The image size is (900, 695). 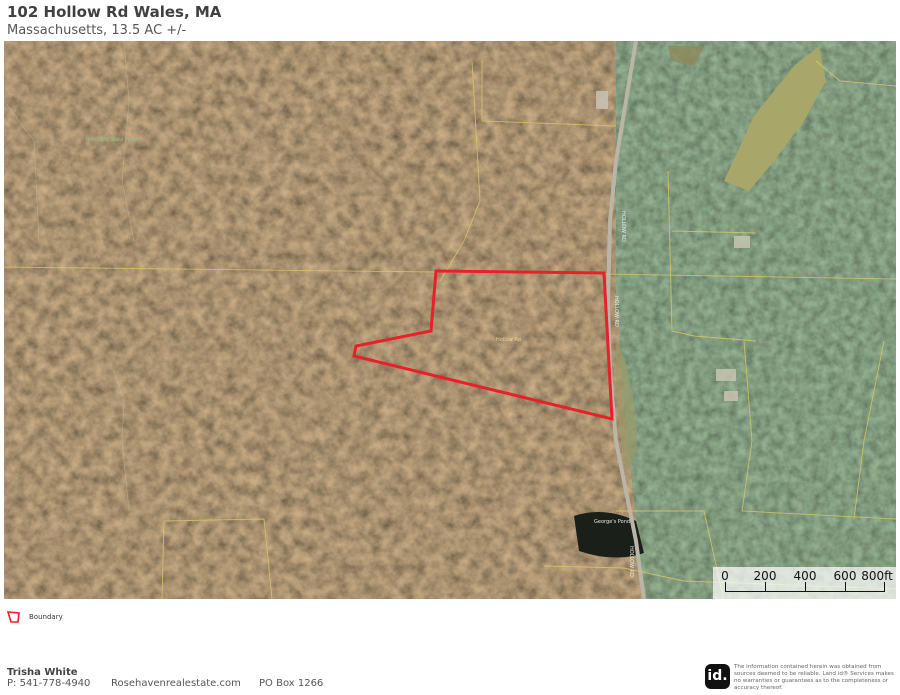 What do you see at coordinates (42, 672) in the screenshot?
I see `agent-name: Trisha White` at bounding box center [42, 672].